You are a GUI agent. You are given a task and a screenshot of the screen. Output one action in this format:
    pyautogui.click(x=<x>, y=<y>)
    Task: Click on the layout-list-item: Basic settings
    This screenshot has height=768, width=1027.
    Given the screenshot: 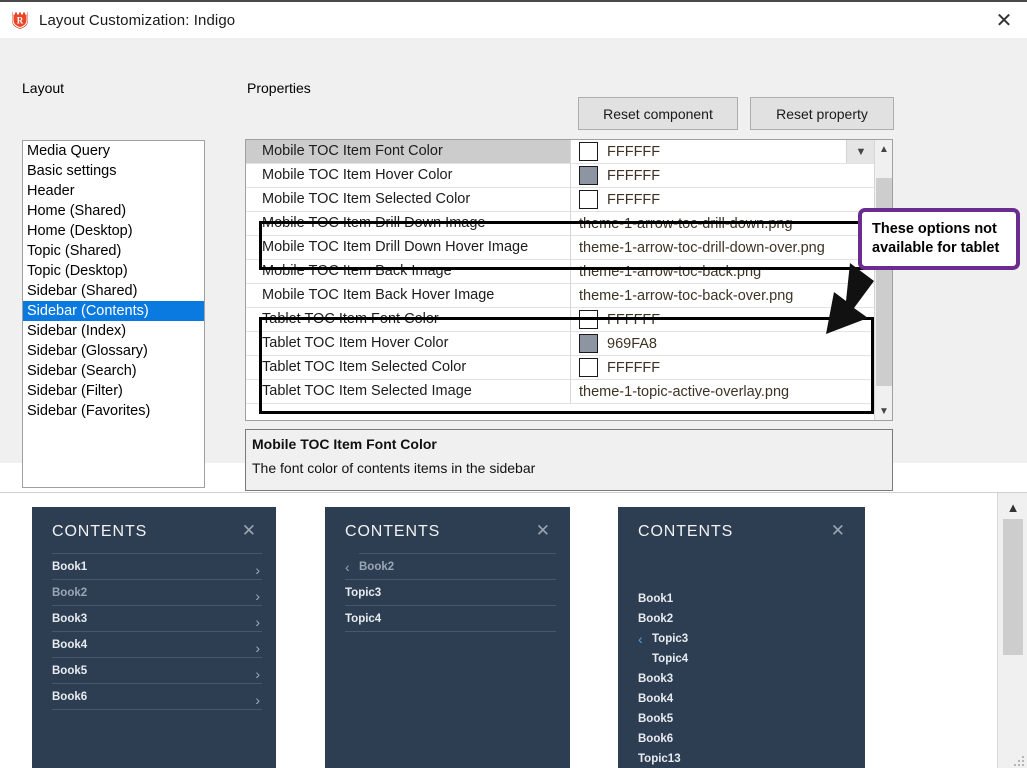 What is the action you would take?
    pyautogui.click(x=113, y=171)
    